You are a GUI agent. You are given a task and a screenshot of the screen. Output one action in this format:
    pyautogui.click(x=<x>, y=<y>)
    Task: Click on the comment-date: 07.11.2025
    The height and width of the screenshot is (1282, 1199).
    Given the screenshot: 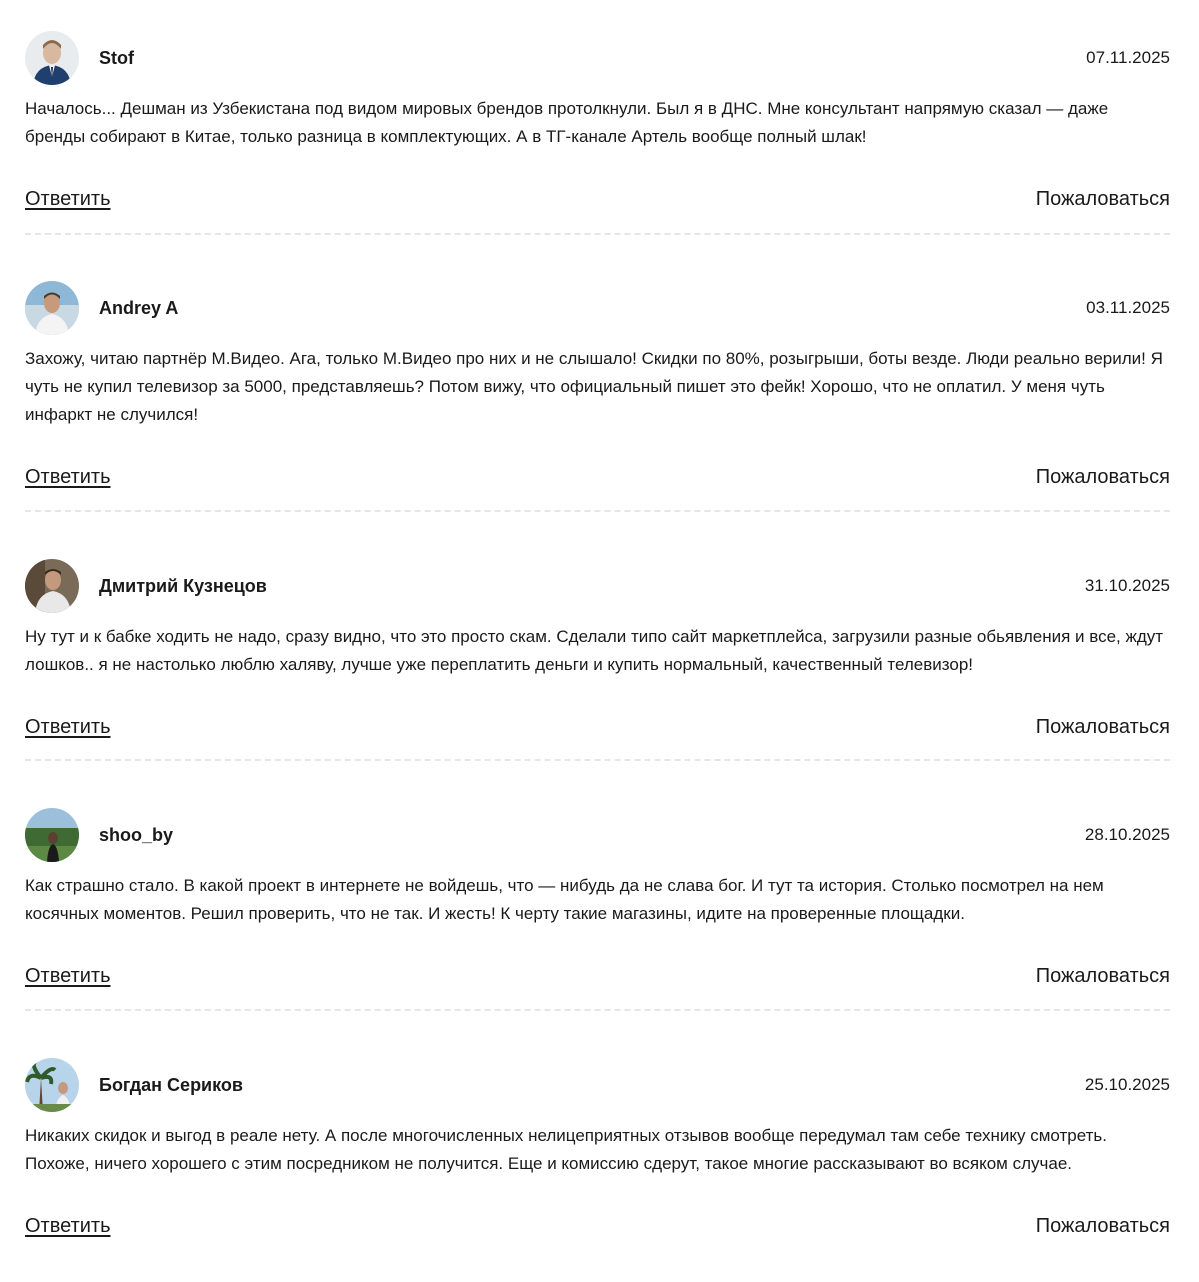 What is the action you would take?
    pyautogui.click(x=1128, y=57)
    